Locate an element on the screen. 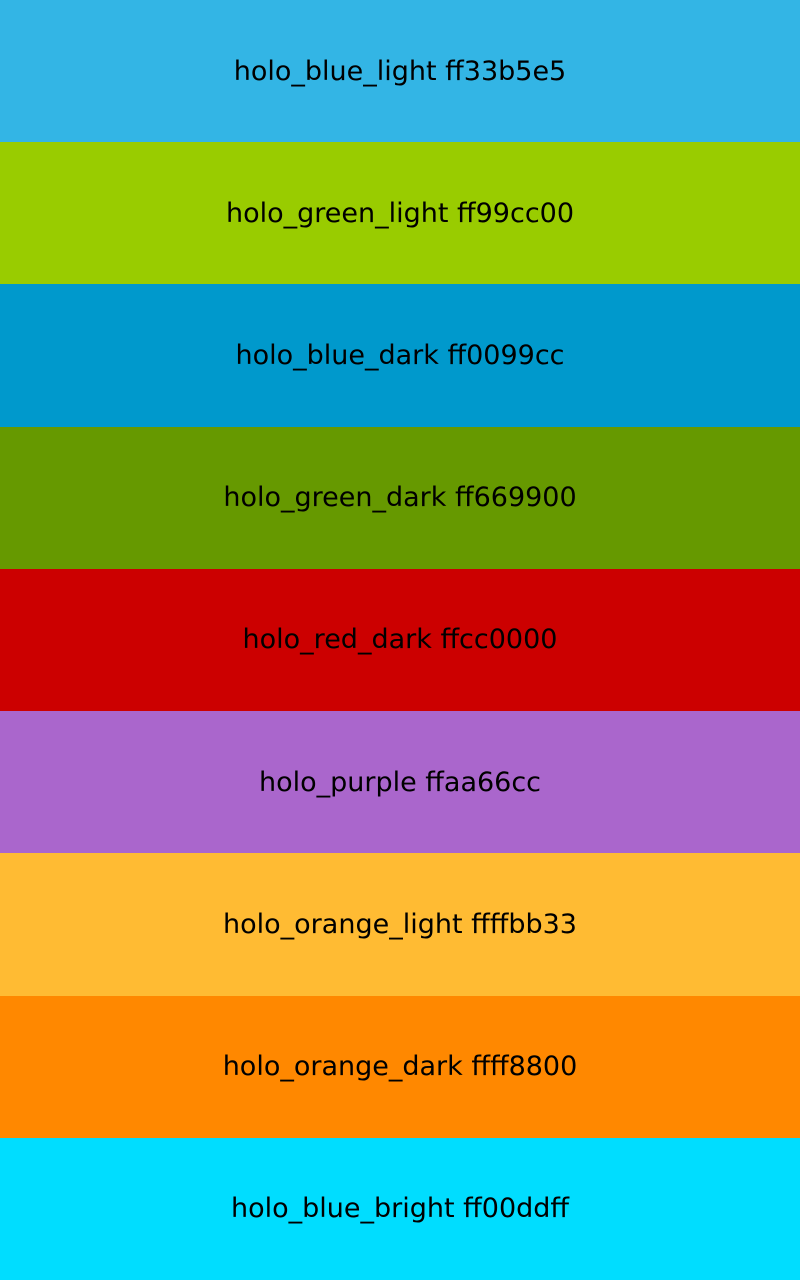  color-swatch-holo-orange-light: holo_orange_light ffffbb33 is located at coordinates (400, 924).